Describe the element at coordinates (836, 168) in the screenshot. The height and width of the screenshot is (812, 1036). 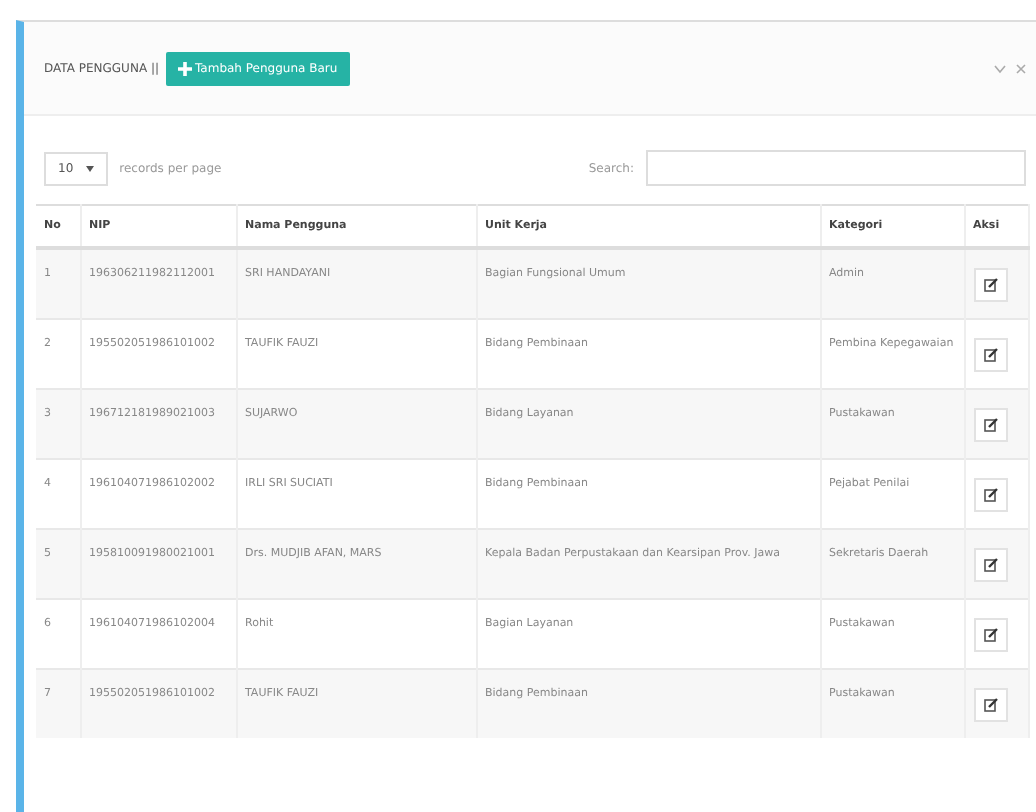
I see `search-field` at that location.